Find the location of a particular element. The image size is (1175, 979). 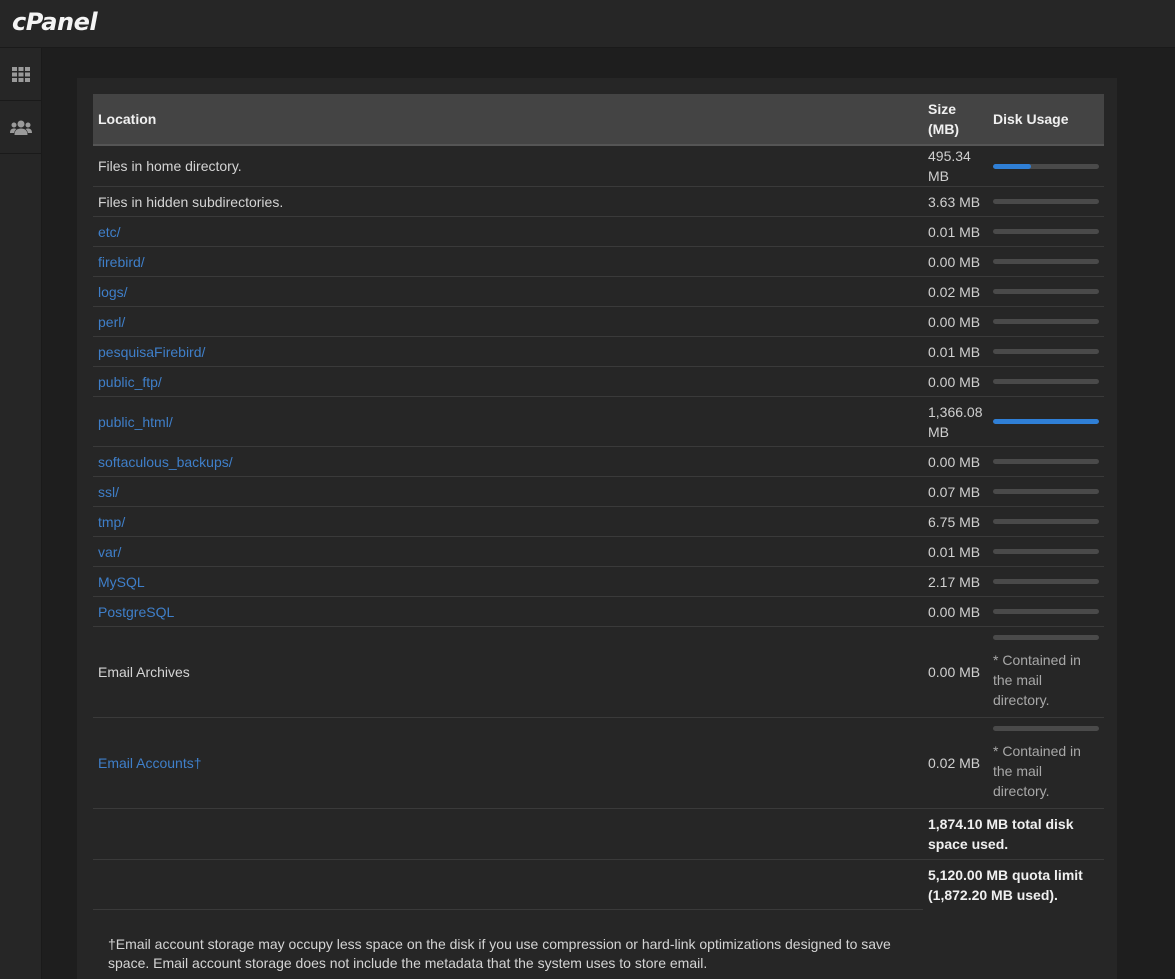

location-cell: tmp/ is located at coordinates (508, 521).